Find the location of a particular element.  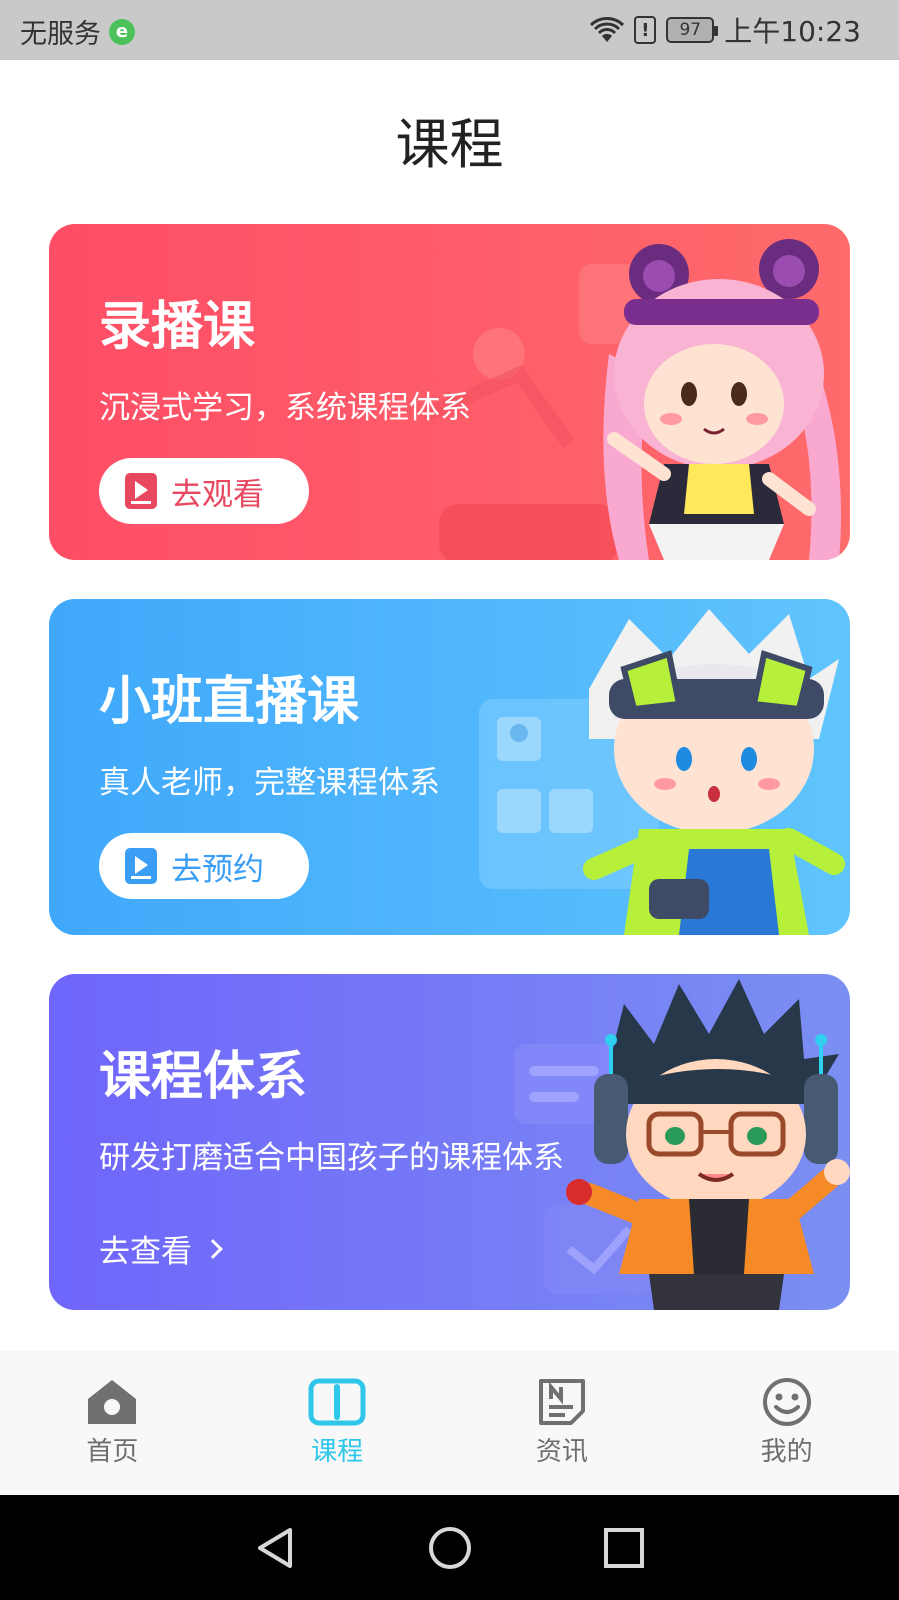

tab-label: 我的 is located at coordinates (786, 1452).